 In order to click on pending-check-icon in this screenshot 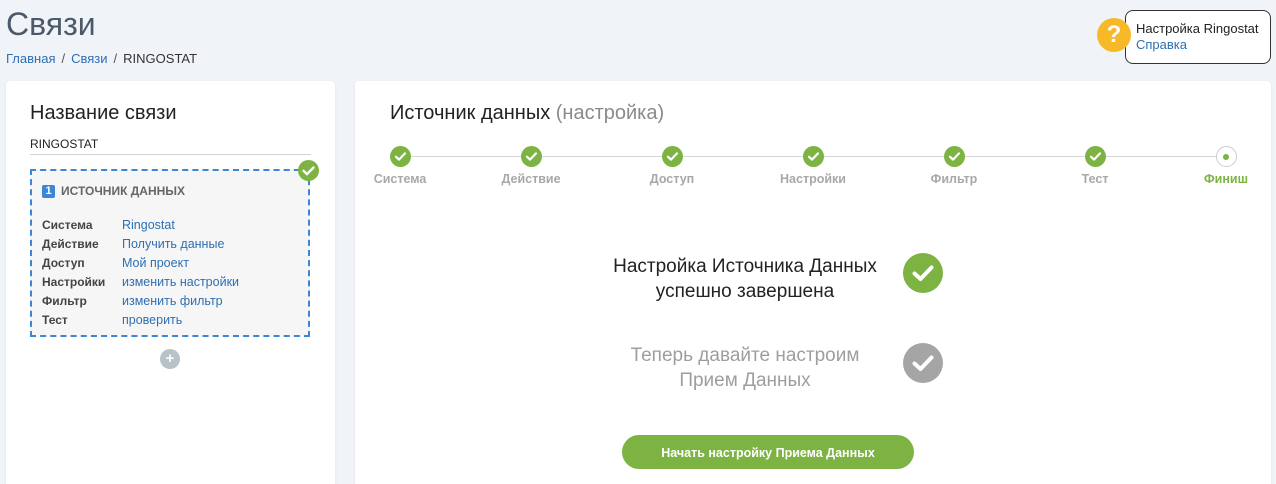, I will do `click(923, 363)`.